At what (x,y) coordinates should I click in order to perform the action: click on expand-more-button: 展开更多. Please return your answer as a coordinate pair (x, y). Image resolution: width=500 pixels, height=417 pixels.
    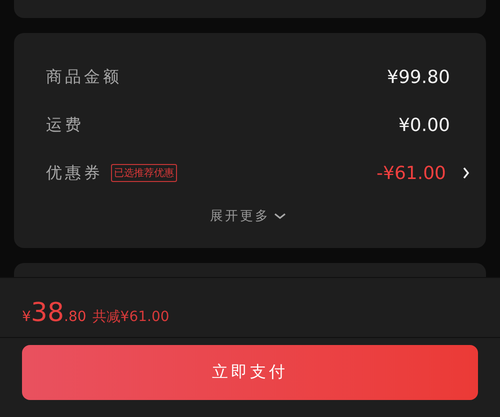
    Looking at the image, I should click on (248, 216).